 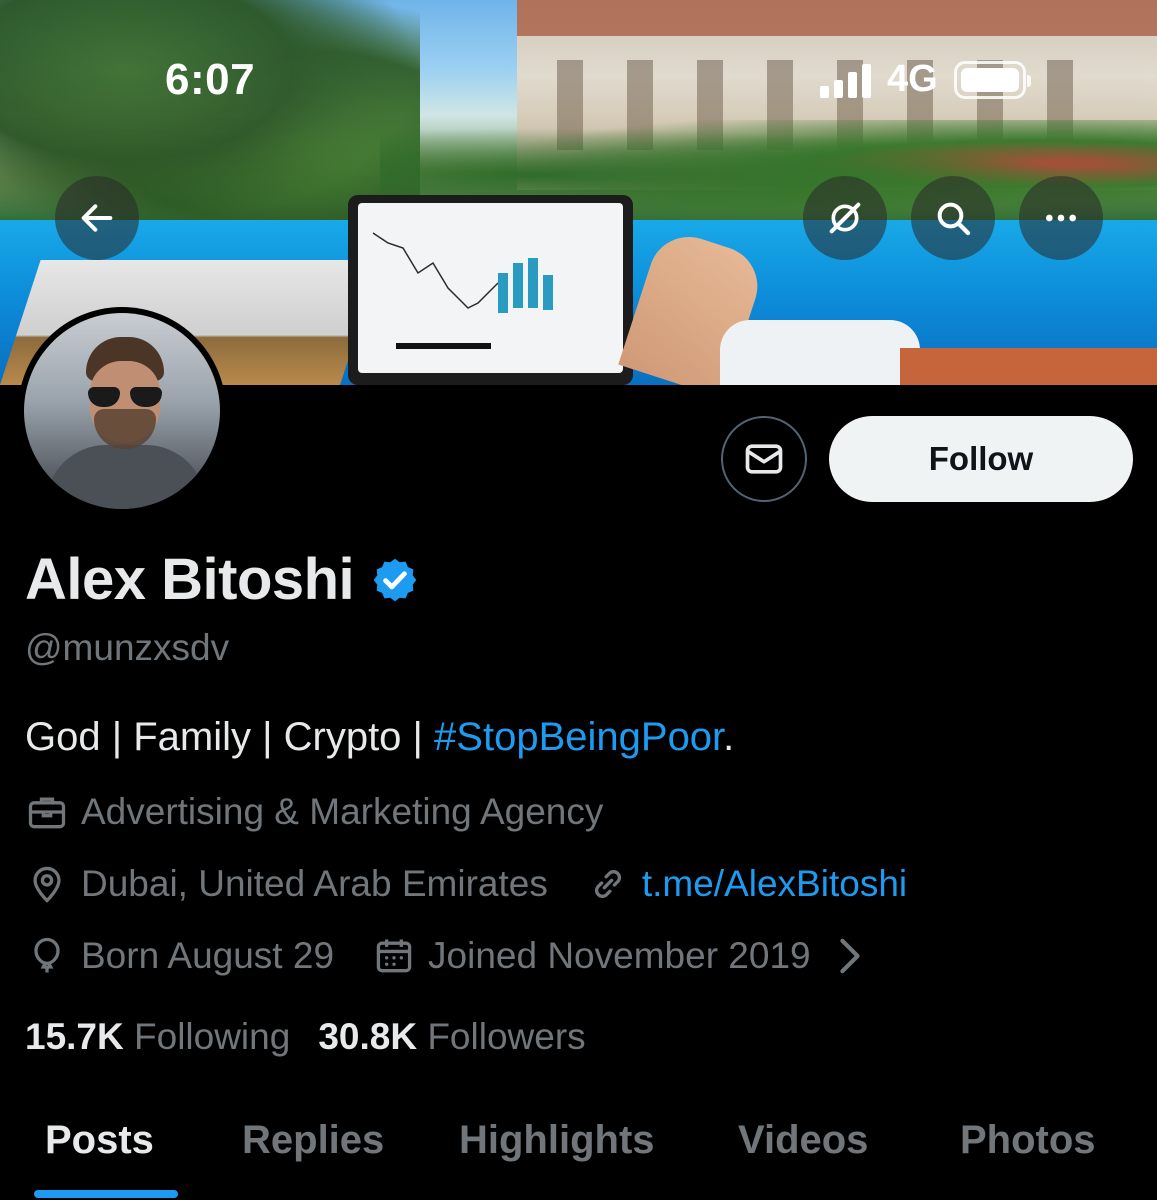 I want to click on back-button, so click(x=97, y=218).